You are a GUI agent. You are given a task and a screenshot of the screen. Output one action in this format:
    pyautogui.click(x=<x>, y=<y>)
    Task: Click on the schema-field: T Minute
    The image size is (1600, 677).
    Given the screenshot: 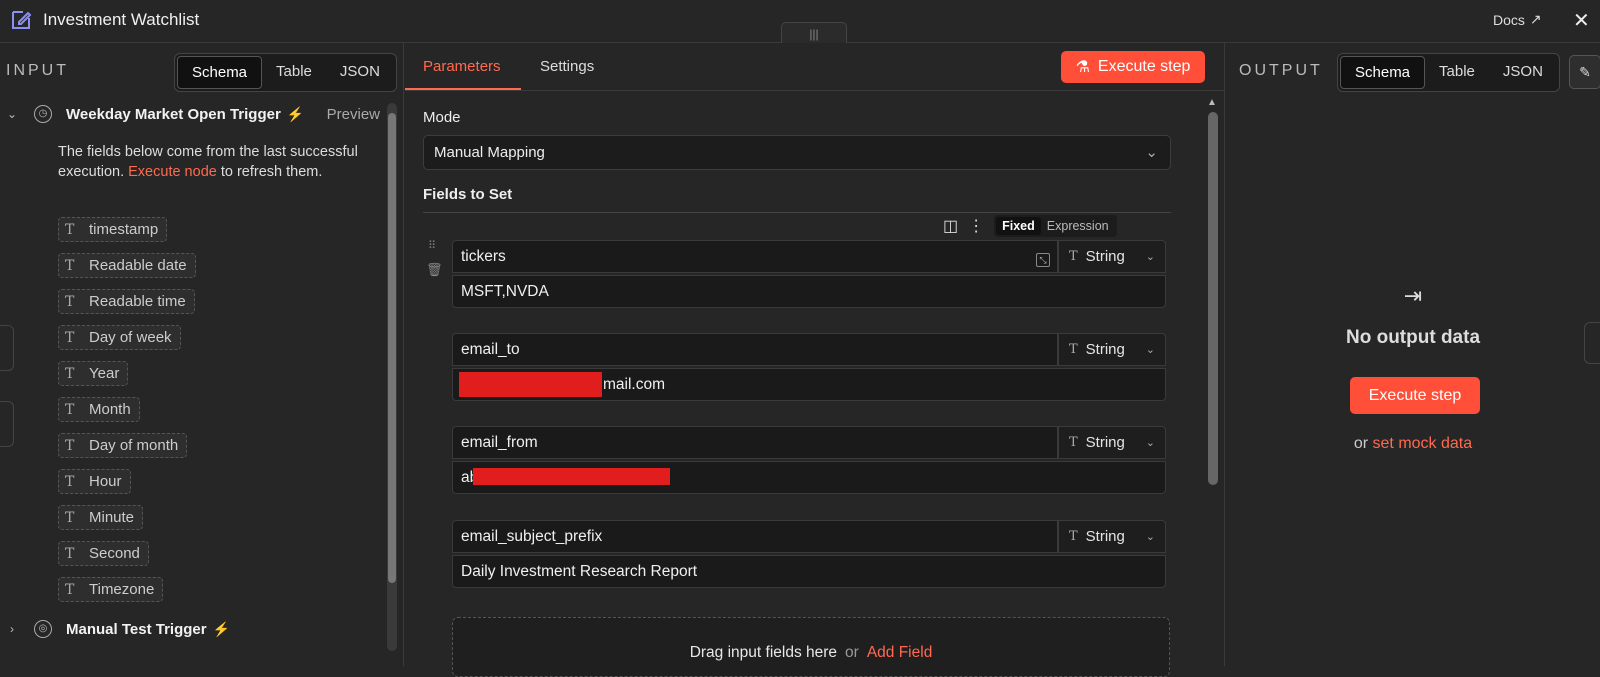 What is the action you would take?
    pyautogui.click(x=101, y=517)
    